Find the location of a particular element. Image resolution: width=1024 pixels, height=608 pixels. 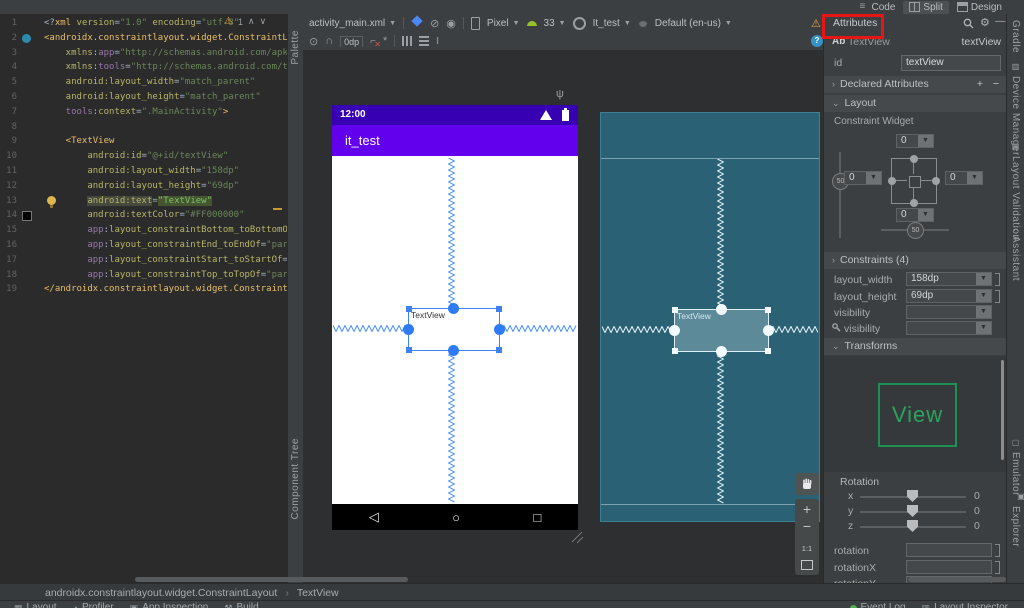

margin-start-dropdown: 0 ▼ is located at coordinates (863, 178).